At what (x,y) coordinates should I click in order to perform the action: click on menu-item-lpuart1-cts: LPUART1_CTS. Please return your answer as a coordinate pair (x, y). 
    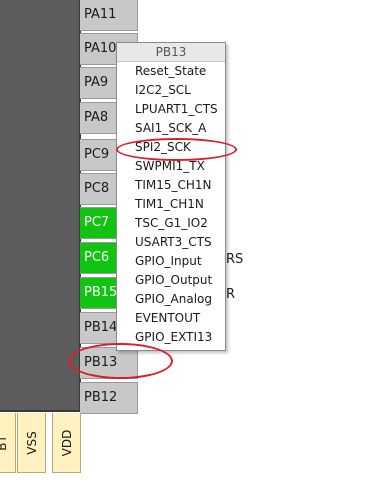
    Looking at the image, I should click on (171, 109).